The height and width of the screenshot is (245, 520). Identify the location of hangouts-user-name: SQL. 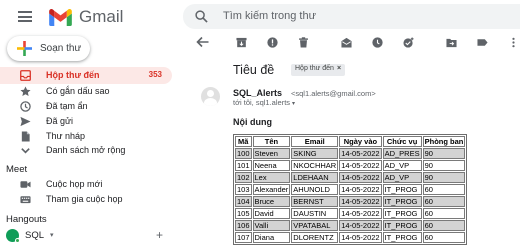
(35, 235).